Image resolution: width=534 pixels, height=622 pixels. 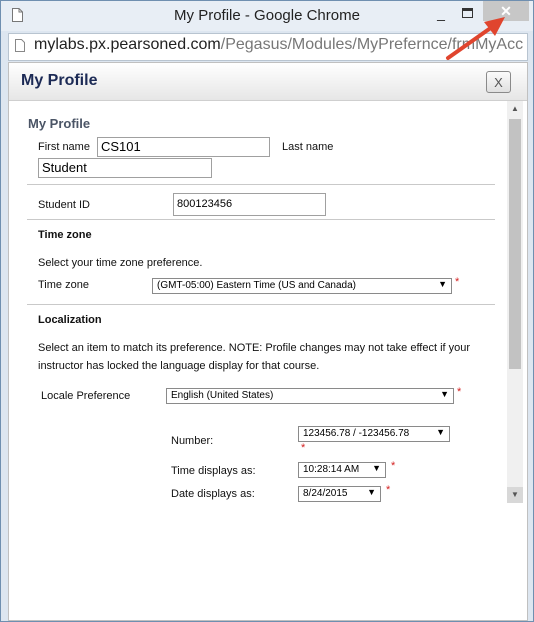 I want to click on first-name-label: First name, so click(x=64, y=147).